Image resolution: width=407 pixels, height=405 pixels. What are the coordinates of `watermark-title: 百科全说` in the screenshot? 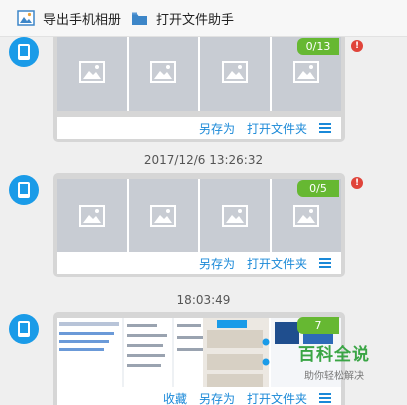 It's located at (334, 355).